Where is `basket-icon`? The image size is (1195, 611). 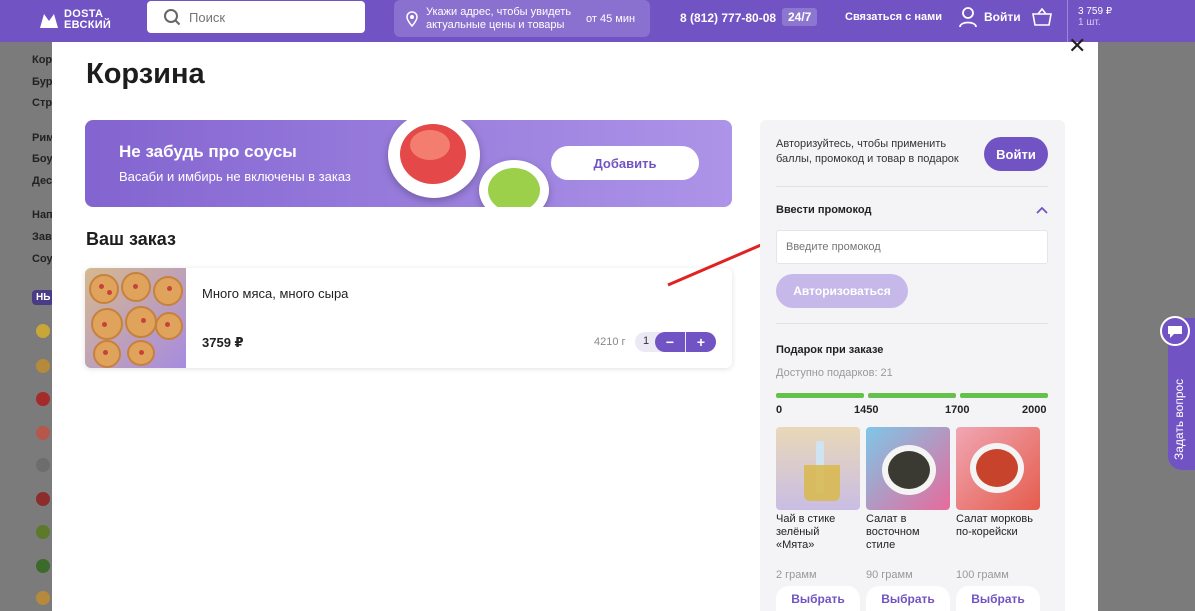 basket-icon is located at coordinates (1042, 17).